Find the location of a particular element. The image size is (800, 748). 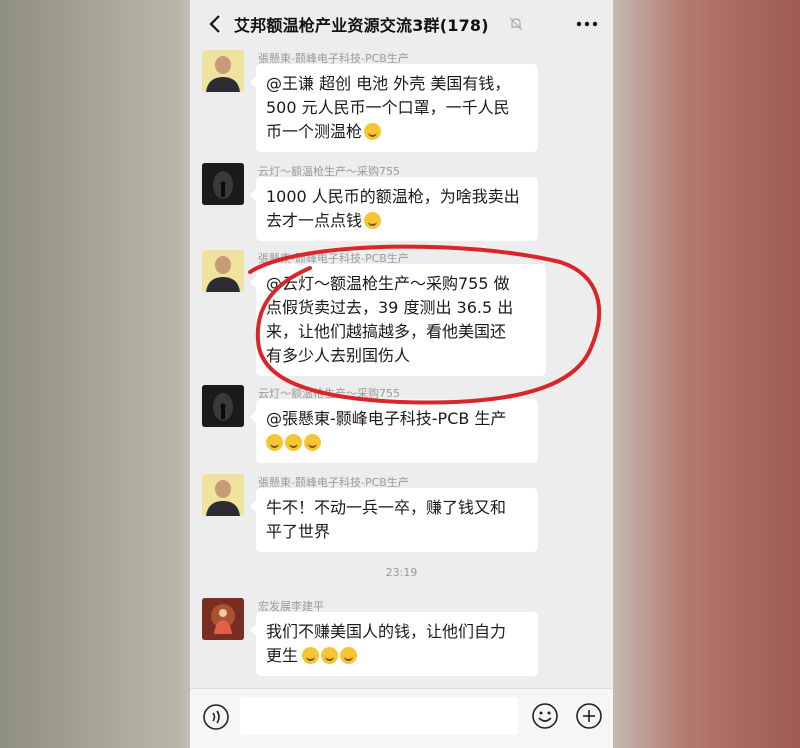

message-line: 来，让他们越搞越多，看他美国还 is located at coordinates (386, 331).